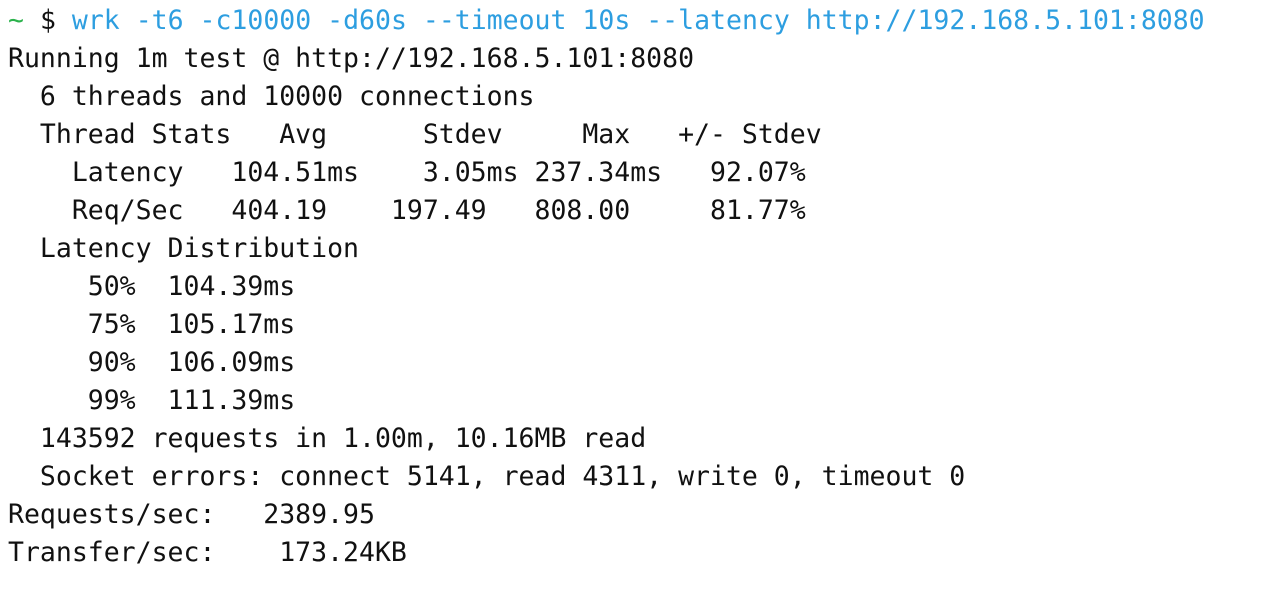 The image size is (1276, 596). What do you see at coordinates (407, 172) in the screenshot?
I see `latency-stats-row: Latency 104.51ms 3.05ms 237.34ms 92.07%` at bounding box center [407, 172].